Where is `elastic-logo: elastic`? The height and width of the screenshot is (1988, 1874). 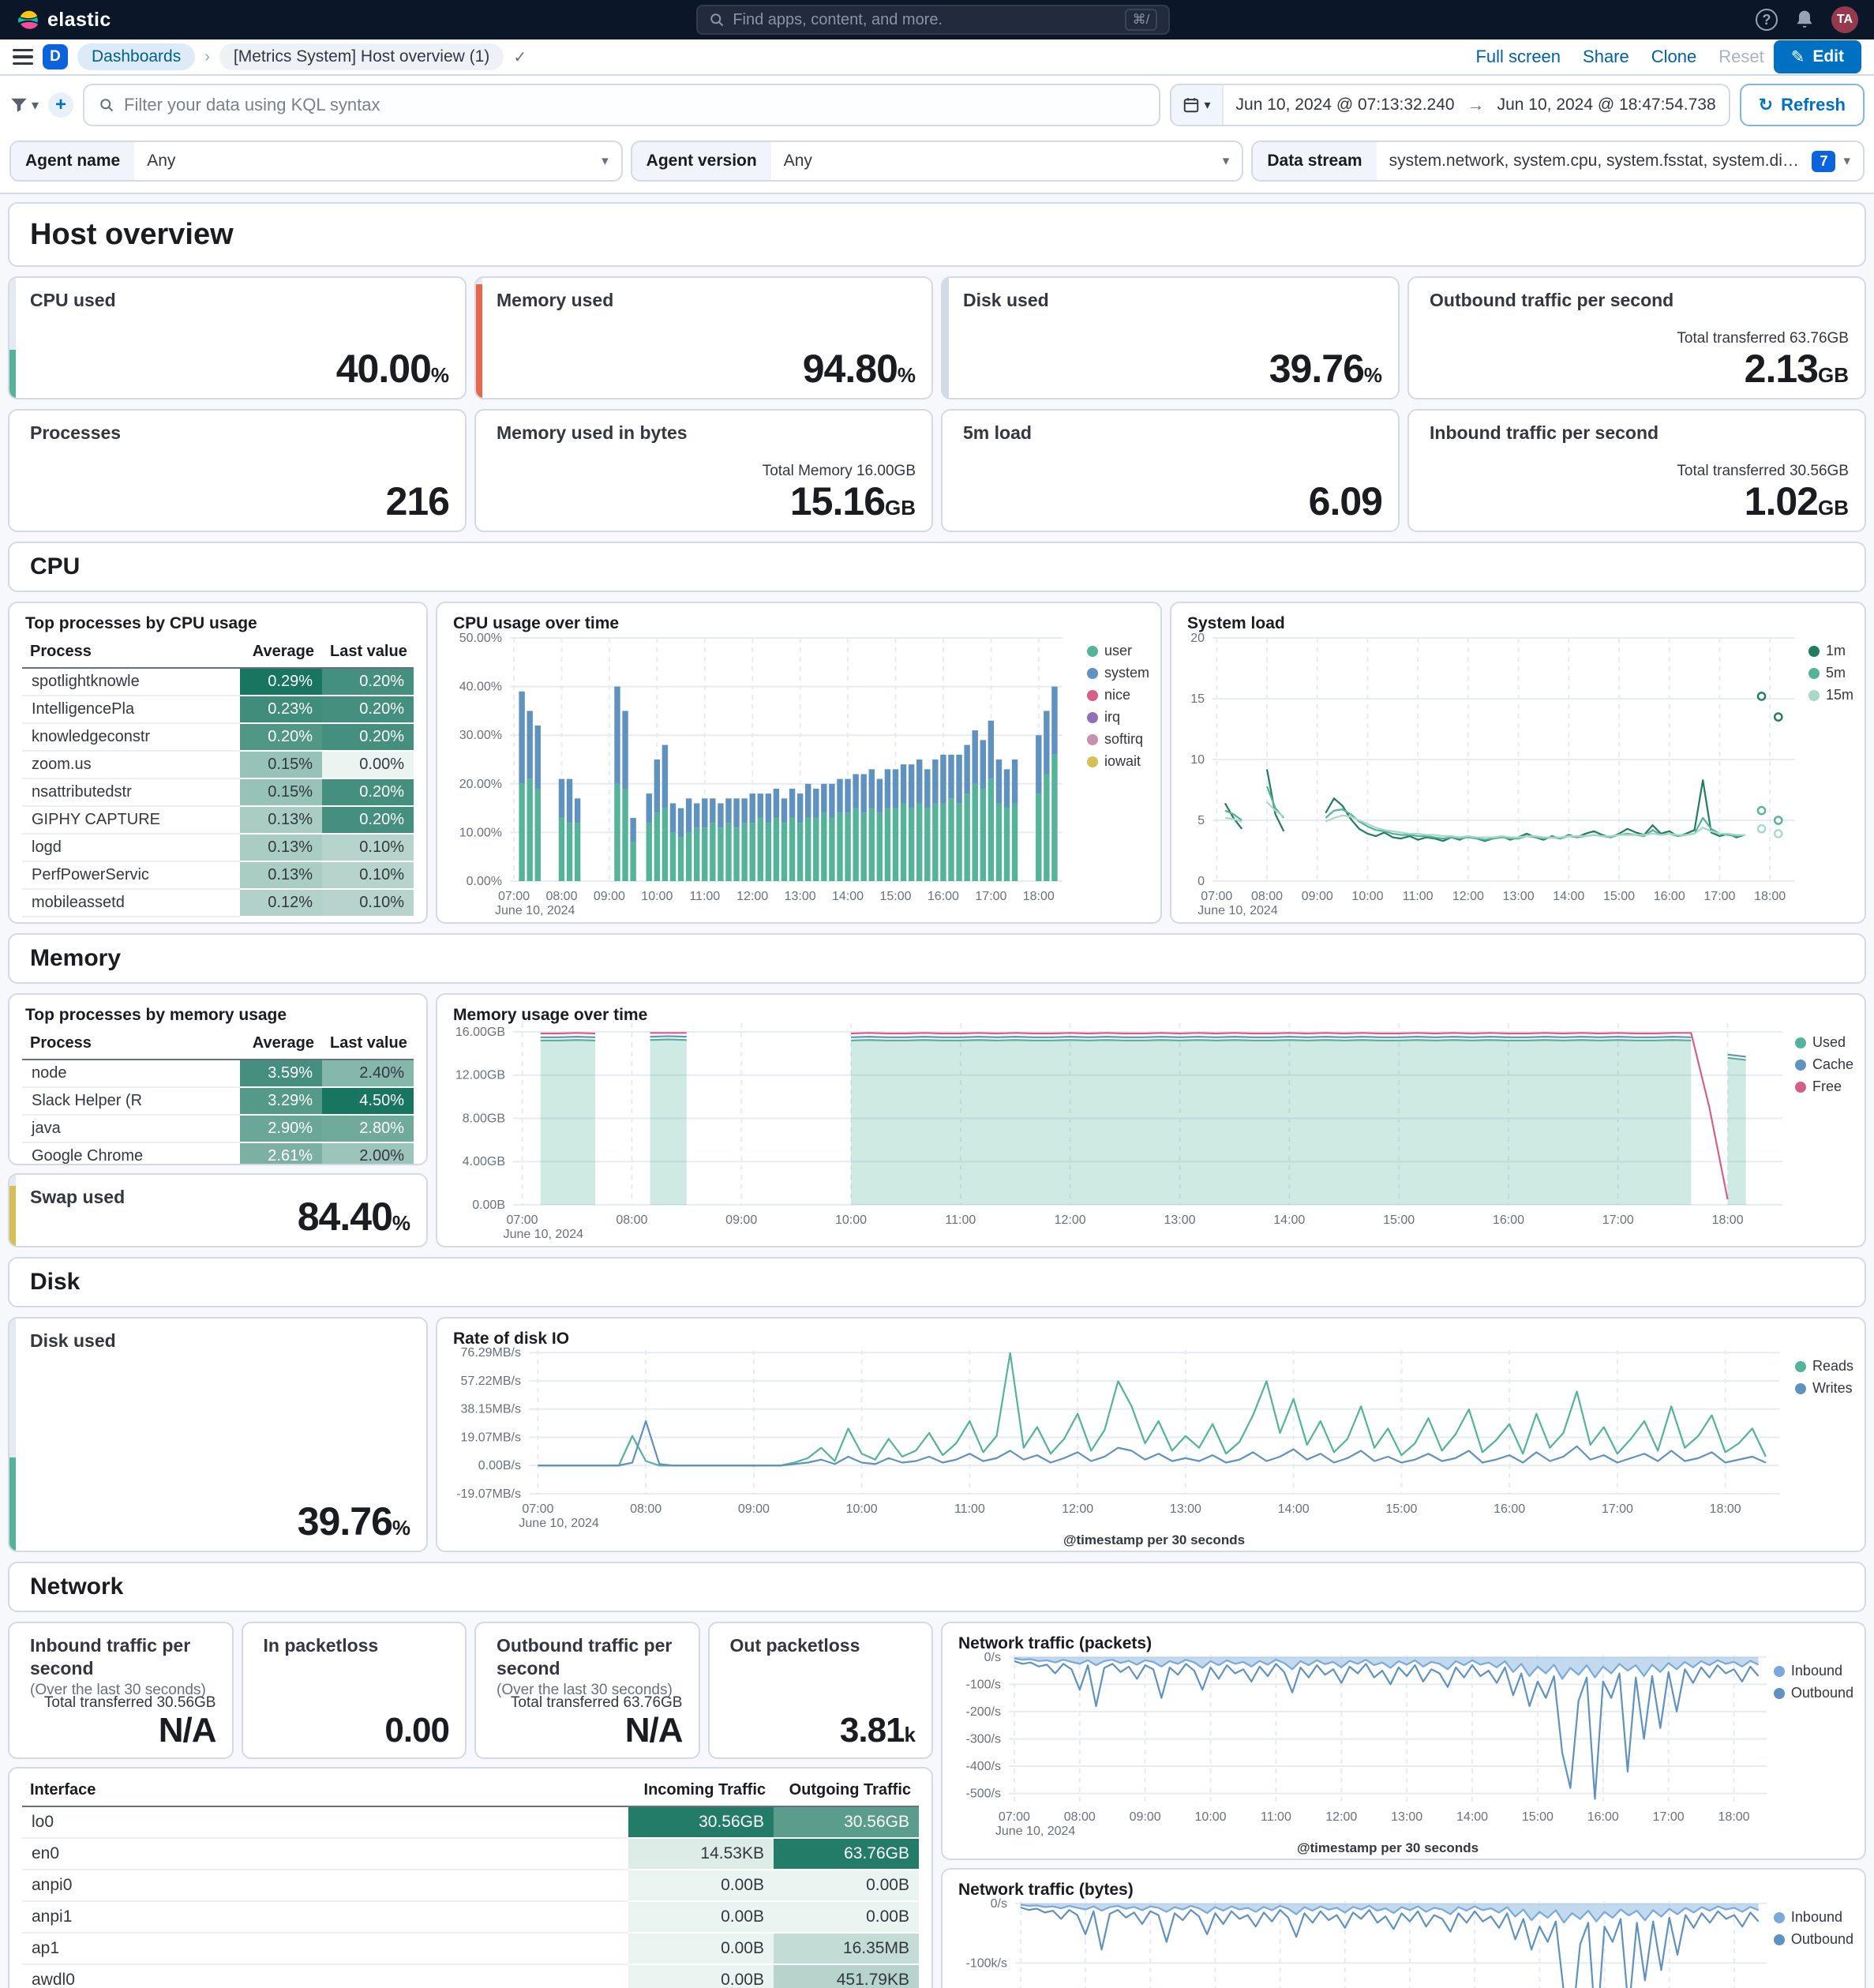 elastic-logo: elastic is located at coordinates (64, 20).